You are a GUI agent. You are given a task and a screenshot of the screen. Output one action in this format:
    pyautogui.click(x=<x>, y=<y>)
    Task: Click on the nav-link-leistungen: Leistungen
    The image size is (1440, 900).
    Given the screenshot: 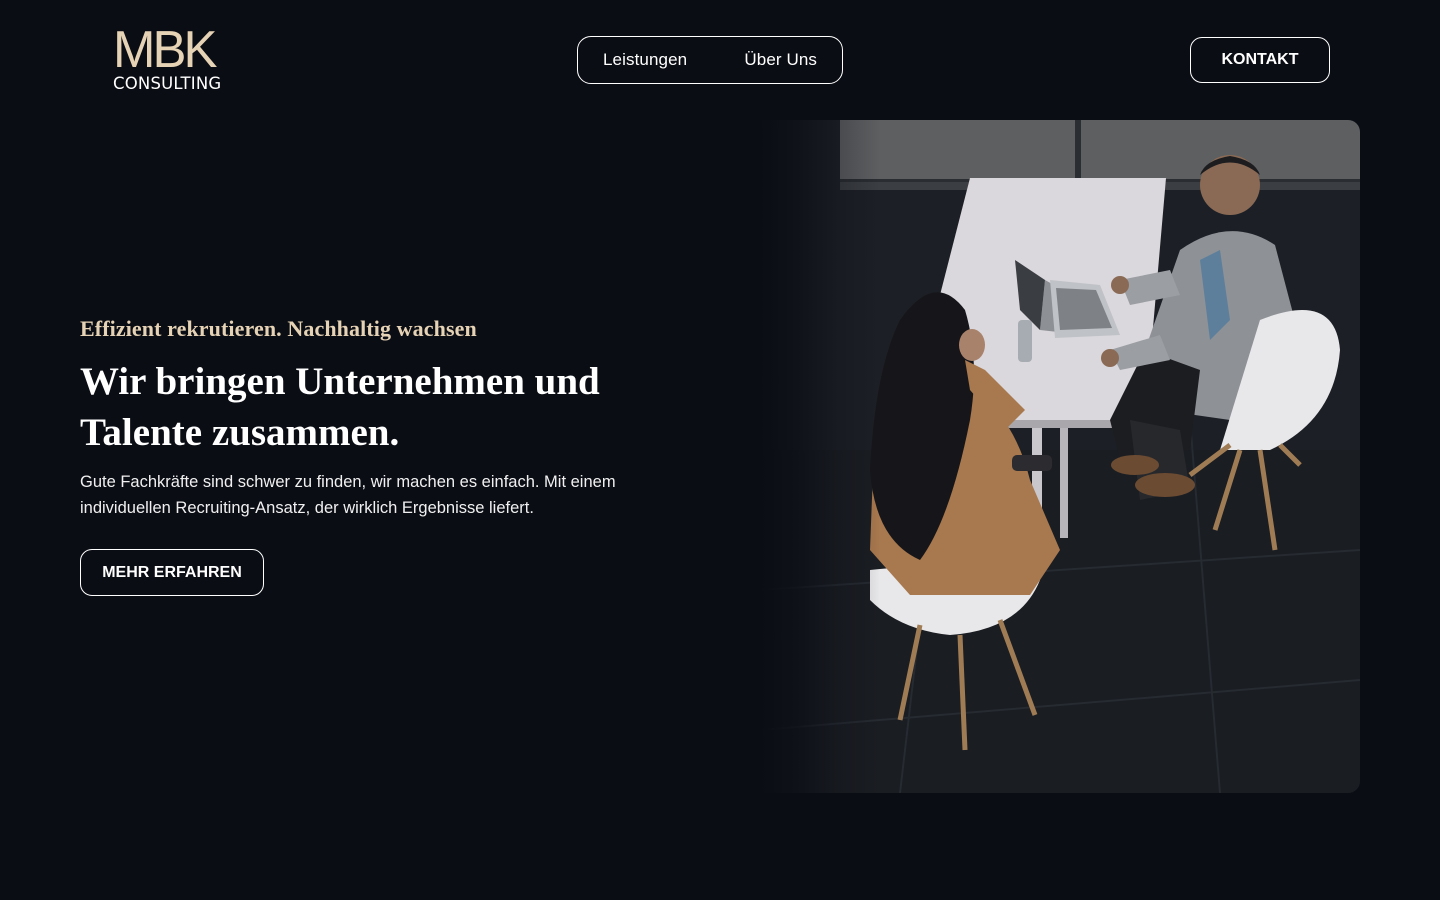 What is the action you would take?
    pyautogui.click(x=645, y=60)
    